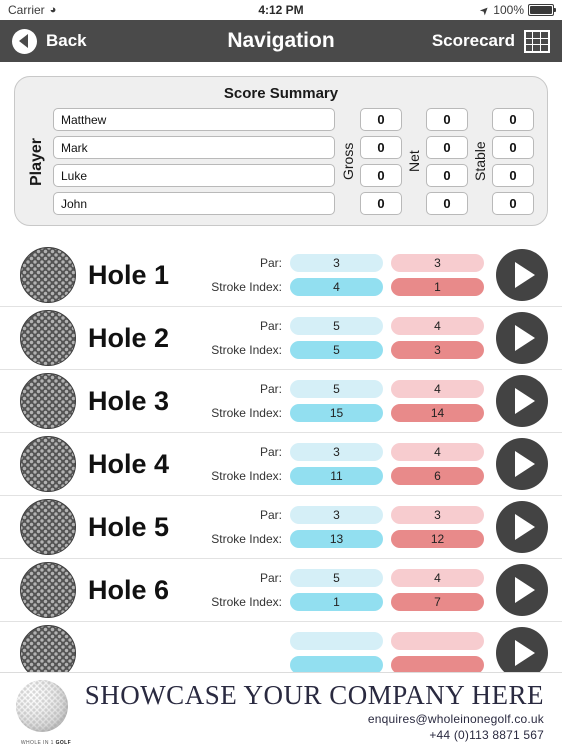 The image size is (562, 750). Describe the element at coordinates (49, 41) in the screenshot. I see `back-button: Back` at that location.